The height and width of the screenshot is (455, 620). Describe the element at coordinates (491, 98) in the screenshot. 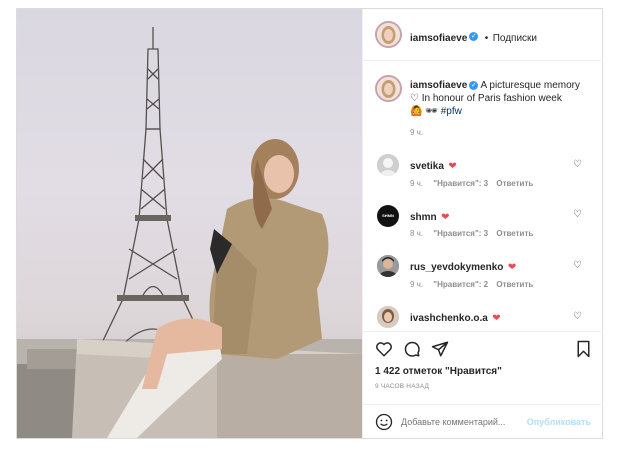

I see `caption-line2: In honour of Paris fashion week` at that location.